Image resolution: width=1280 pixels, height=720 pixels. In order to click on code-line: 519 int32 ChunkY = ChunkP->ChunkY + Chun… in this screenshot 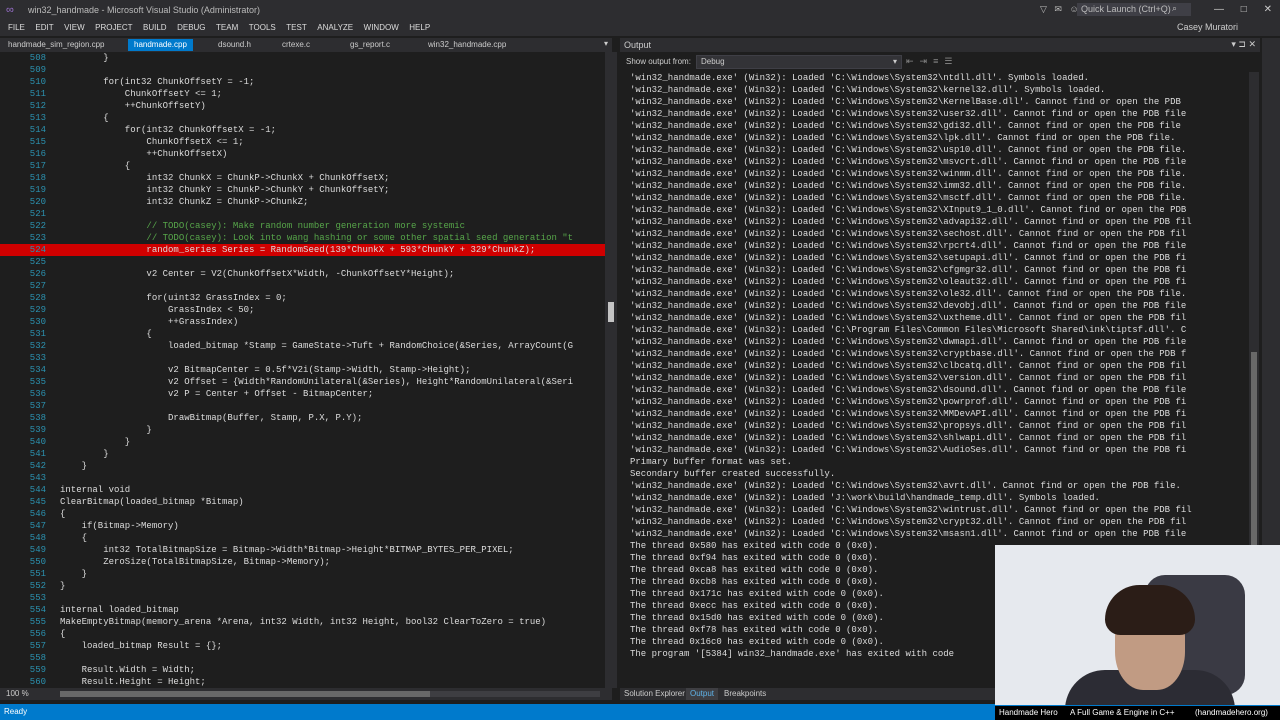, I will do `click(302, 190)`.